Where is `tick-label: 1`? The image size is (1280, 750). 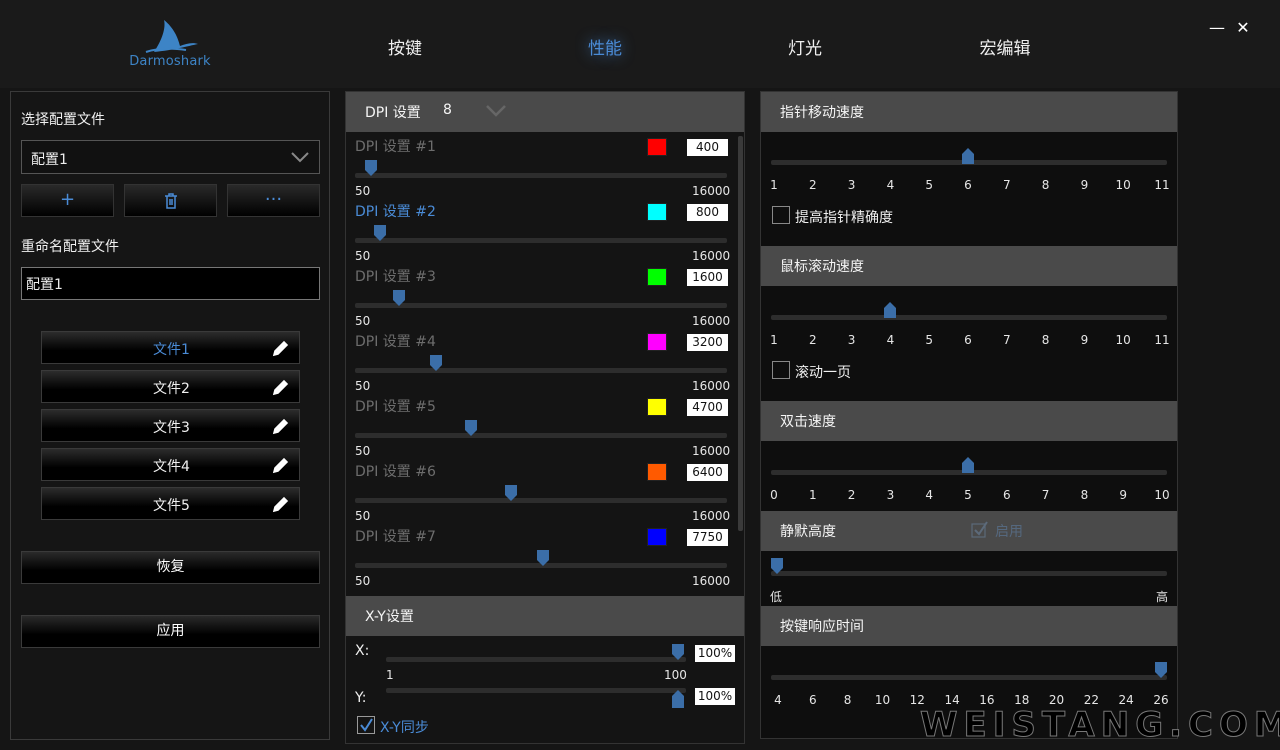 tick-label: 1 is located at coordinates (774, 340).